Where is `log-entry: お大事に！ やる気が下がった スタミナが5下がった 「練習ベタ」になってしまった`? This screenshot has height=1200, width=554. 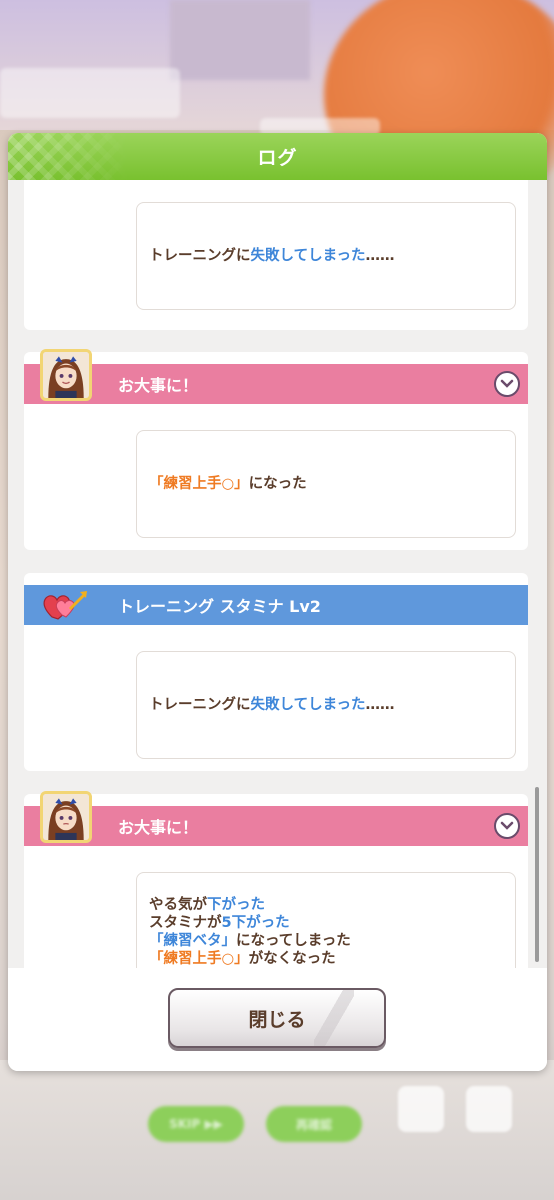
log-entry: お大事に！ やる気が下がった スタミナが5下がった 「練習ベタ」になってしまった is located at coordinates (276, 881).